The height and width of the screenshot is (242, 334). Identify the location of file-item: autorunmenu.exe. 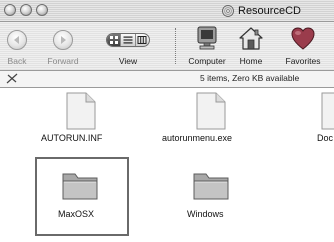
(212, 118).